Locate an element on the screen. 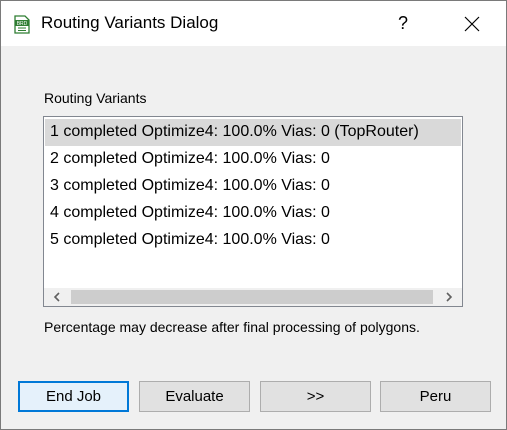 The image size is (507, 430). scroll-left-button is located at coordinates (57, 297).